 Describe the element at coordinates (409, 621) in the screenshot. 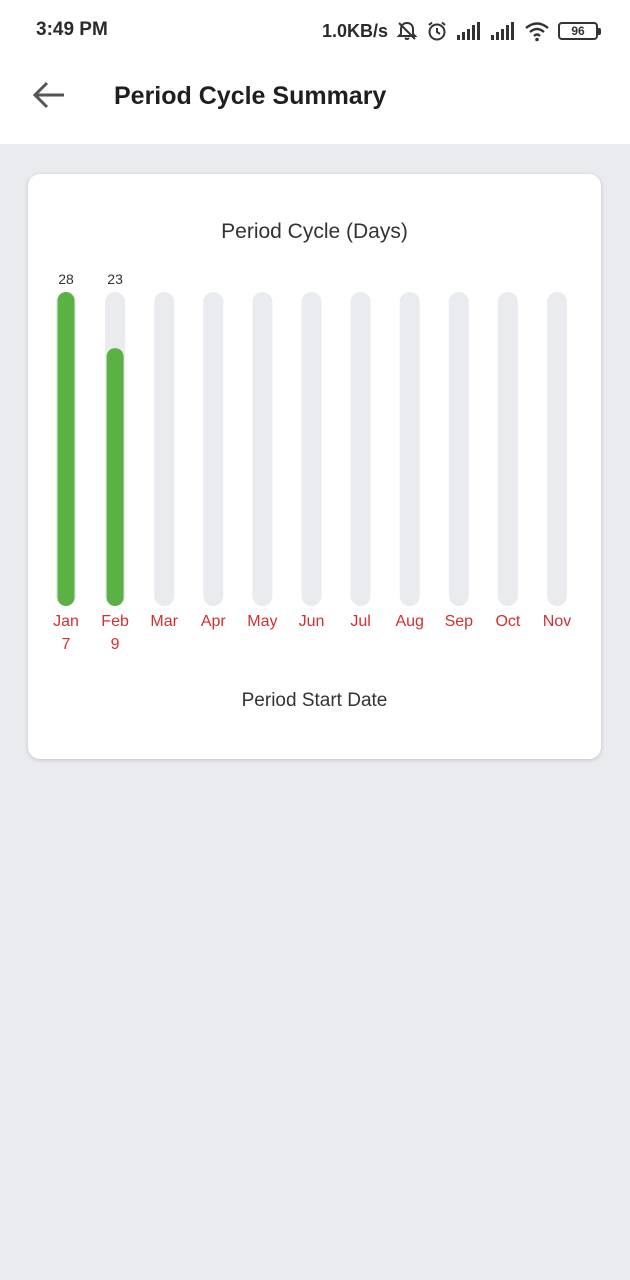

I see `x-tick-label: Aug` at that location.